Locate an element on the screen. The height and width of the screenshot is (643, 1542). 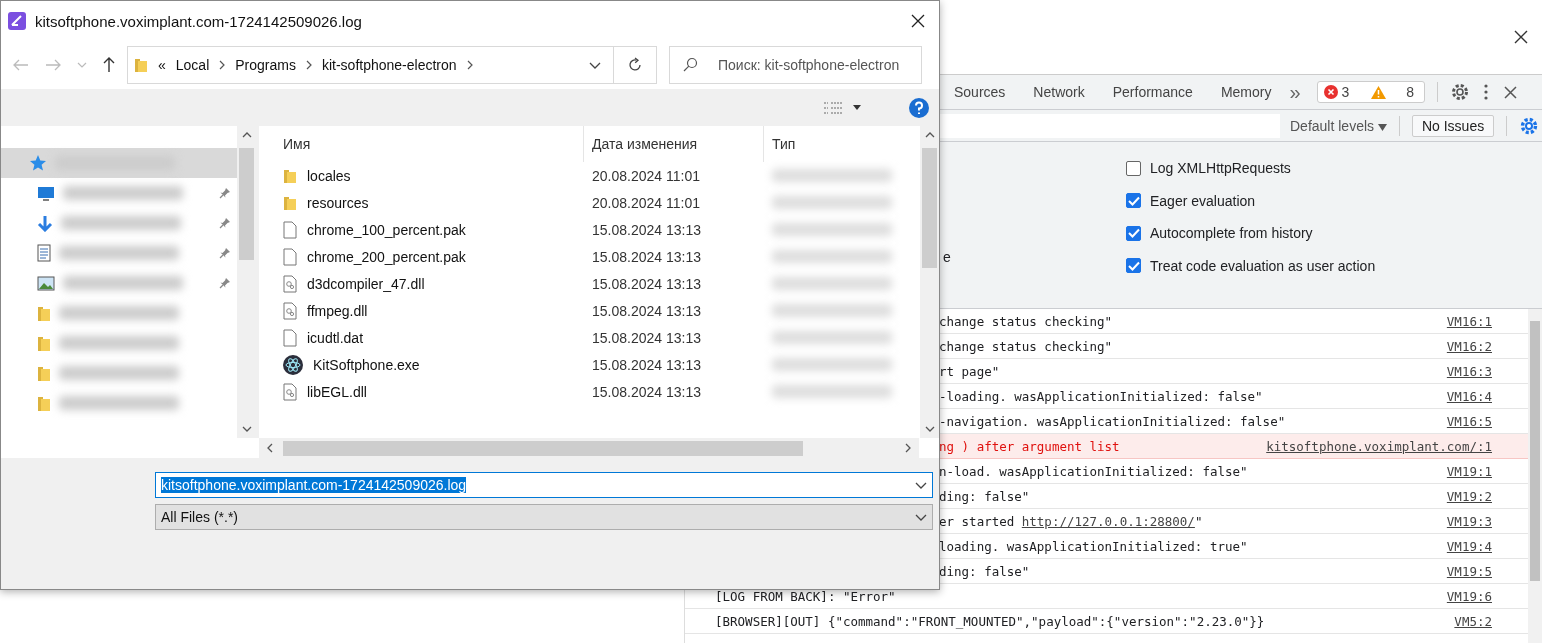
scroll-left-icon is located at coordinates (270, 448).